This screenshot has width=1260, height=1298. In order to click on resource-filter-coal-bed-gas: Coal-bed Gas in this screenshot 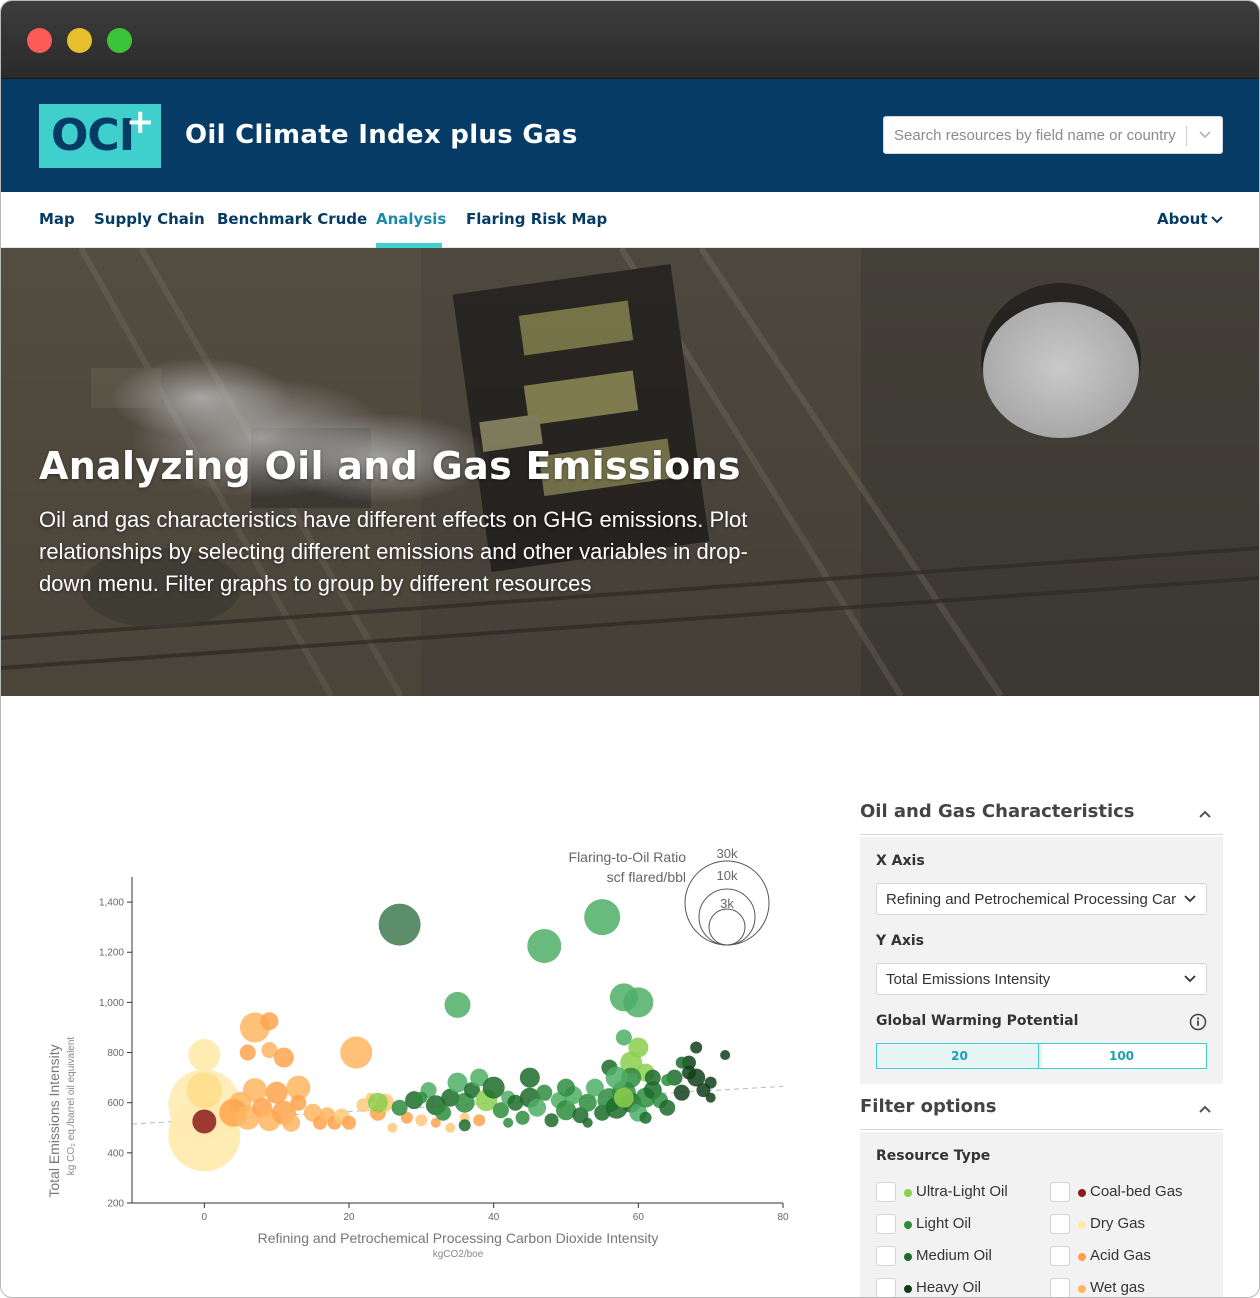, I will do `click(1135, 1193)`.